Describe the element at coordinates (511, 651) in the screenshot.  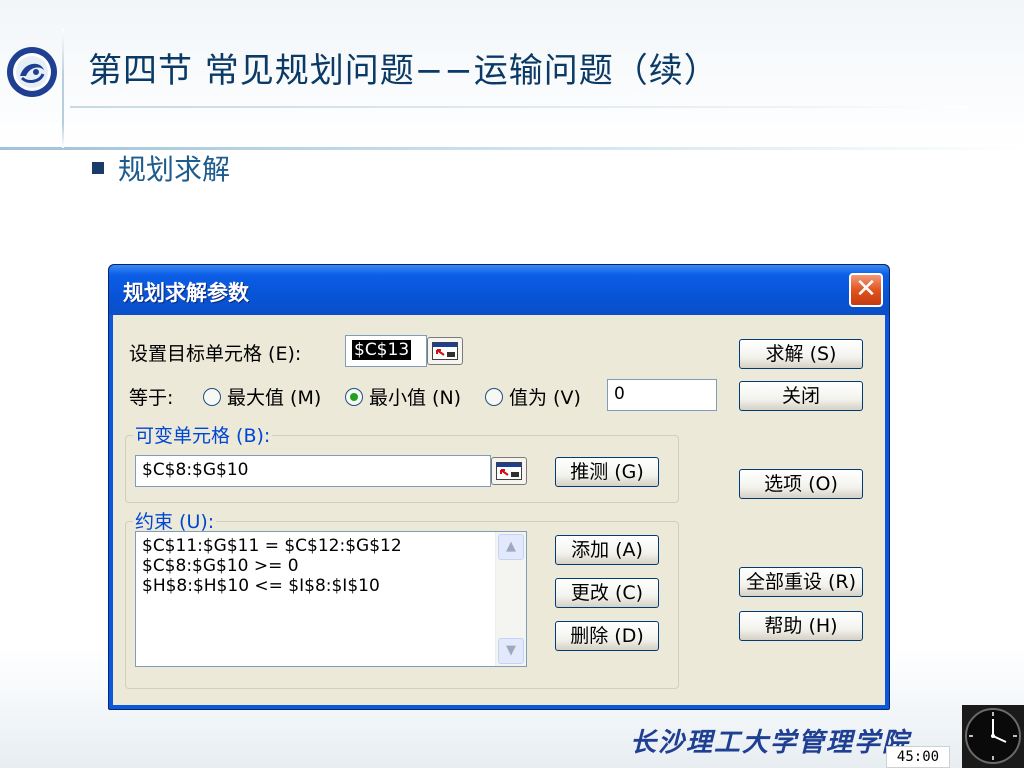
I see `scroll-down-icon: ▼` at that location.